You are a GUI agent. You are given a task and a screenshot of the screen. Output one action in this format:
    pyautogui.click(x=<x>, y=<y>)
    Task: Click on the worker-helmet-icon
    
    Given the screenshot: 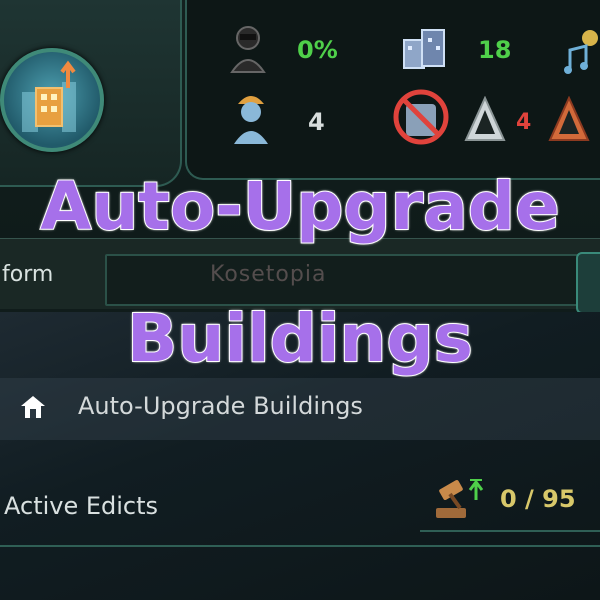 What is the action you would take?
    pyautogui.click(x=251, y=120)
    